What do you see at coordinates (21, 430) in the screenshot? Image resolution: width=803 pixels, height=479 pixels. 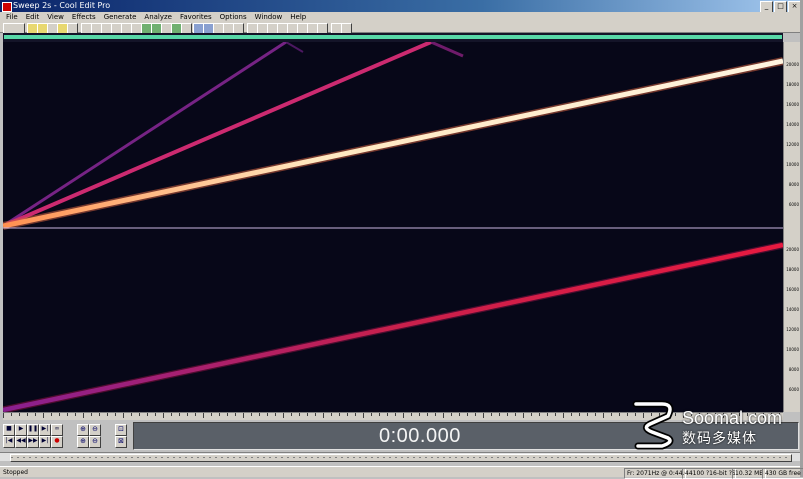 I see `play-icon: ▶` at bounding box center [21, 430].